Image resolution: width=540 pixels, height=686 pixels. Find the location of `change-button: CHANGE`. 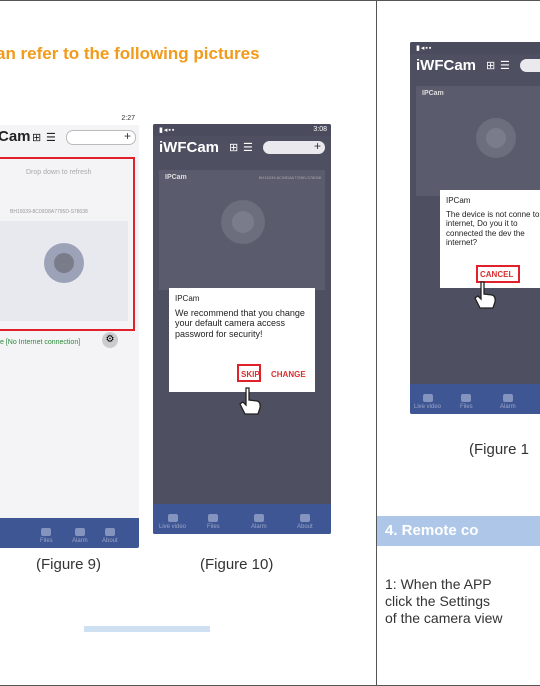

change-button: CHANGE is located at coordinates (288, 375).